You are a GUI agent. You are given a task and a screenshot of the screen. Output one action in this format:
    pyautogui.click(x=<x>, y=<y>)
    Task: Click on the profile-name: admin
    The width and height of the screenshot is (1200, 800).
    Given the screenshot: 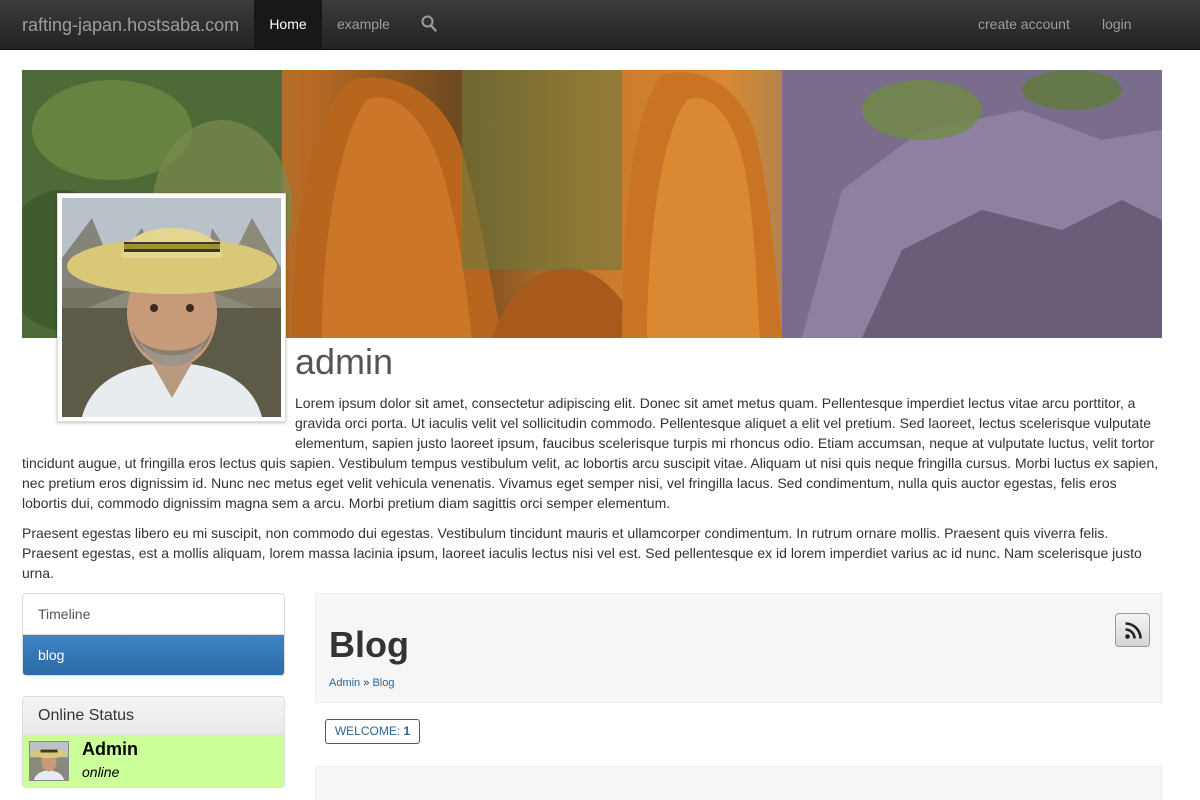 What is the action you would take?
    pyautogui.click(x=344, y=361)
    